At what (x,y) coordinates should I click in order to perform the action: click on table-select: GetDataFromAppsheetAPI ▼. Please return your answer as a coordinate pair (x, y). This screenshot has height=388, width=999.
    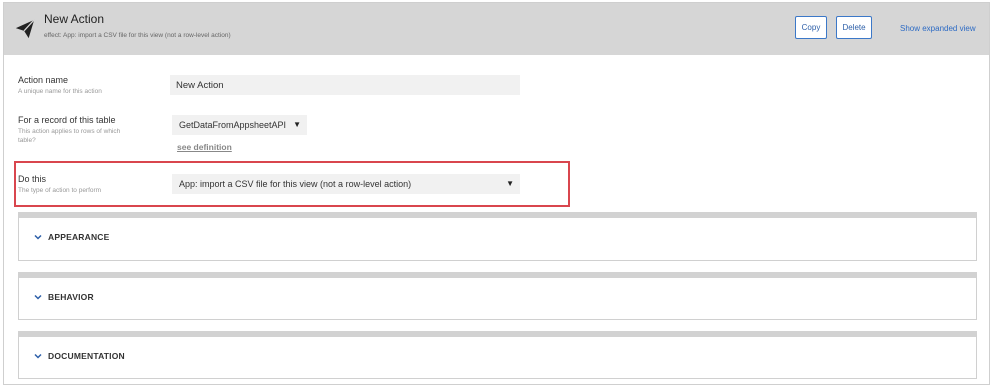
    Looking at the image, I should click on (239, 125).